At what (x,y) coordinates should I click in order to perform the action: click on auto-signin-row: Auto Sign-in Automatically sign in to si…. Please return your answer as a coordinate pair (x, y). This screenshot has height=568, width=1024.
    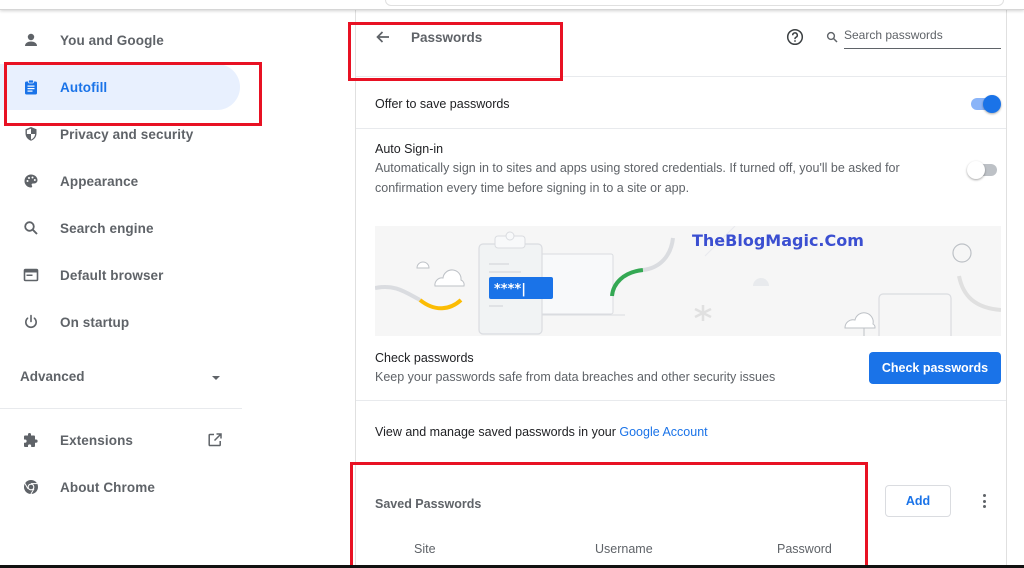
    Looking at the image, I should click on (681, 168).